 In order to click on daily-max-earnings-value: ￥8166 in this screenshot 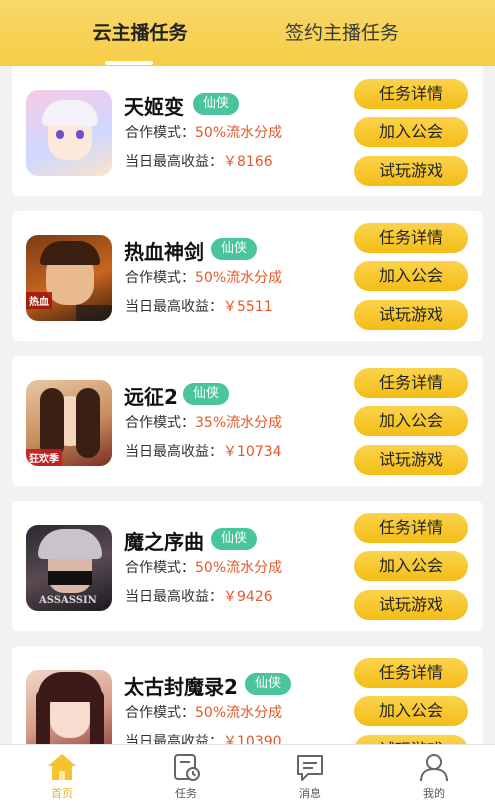, I will do `click(248, 162)`.